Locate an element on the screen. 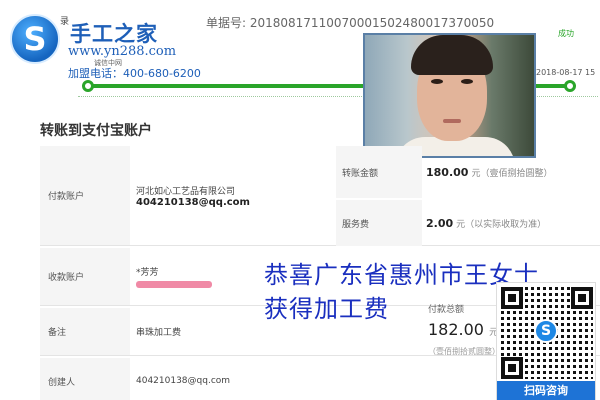  payee-value: *芳芳 is located at coordinates (172, 276).